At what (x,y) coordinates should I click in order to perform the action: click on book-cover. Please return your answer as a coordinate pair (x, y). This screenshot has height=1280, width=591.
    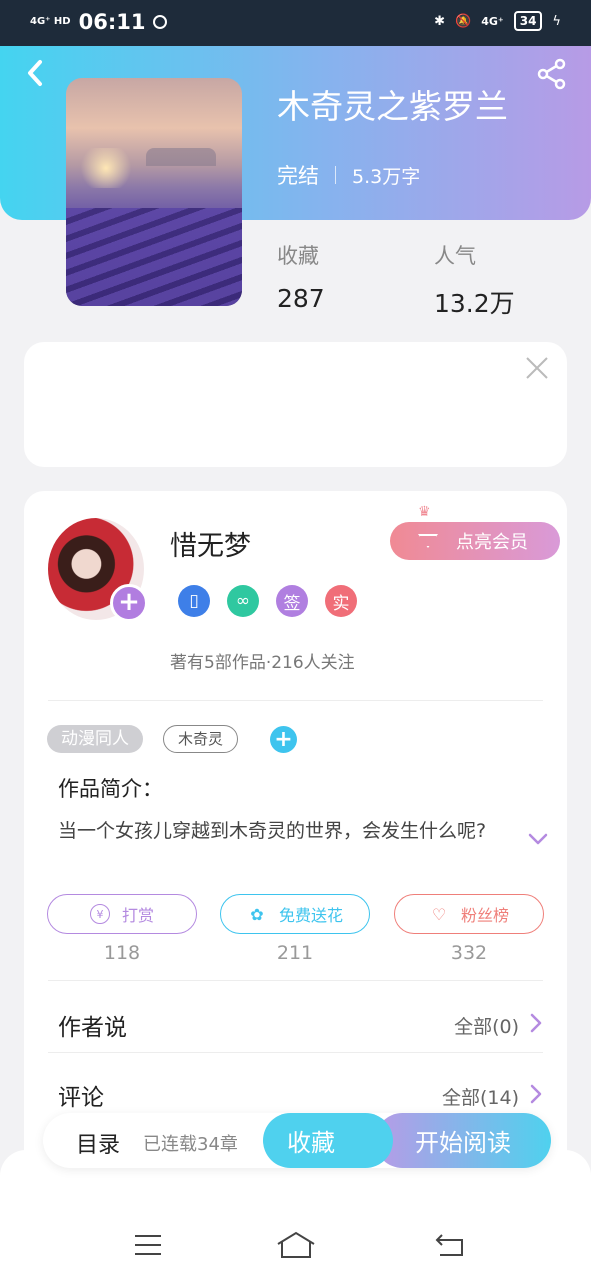
    Looking at the image, I should click on (154, 192).